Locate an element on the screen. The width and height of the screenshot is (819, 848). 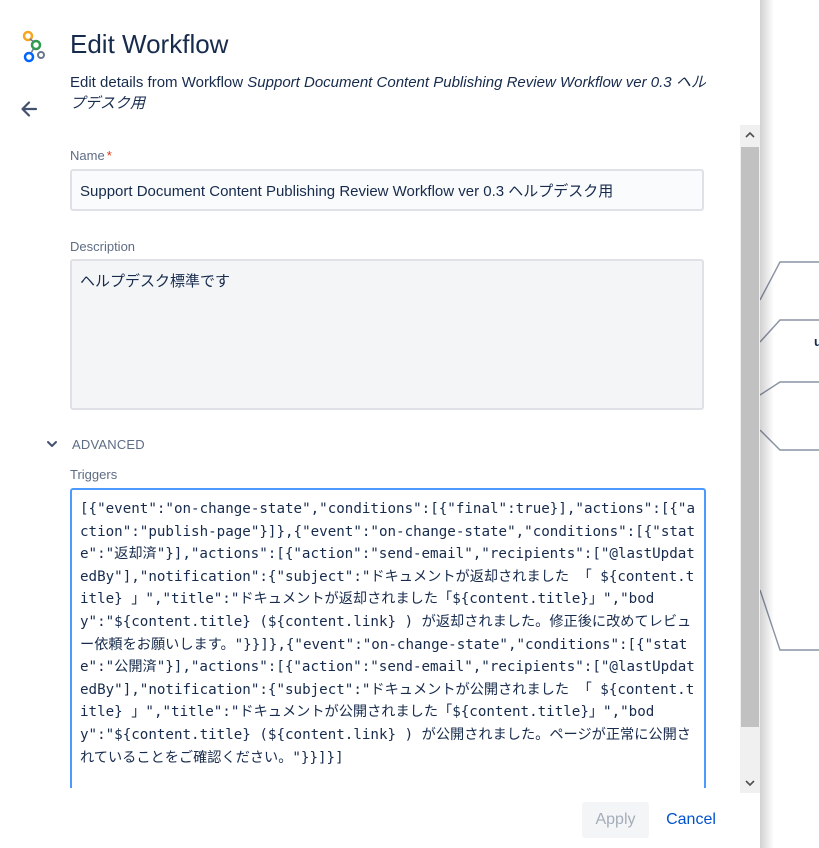
back-button is located at coordinates (29, 111).